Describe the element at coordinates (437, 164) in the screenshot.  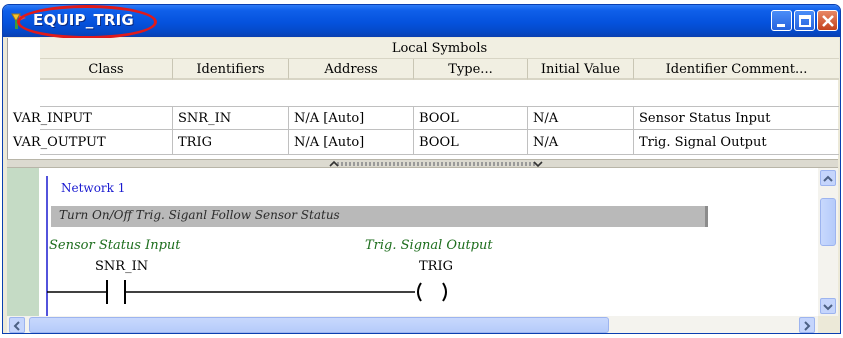
I see `splitter-grip` at that location.